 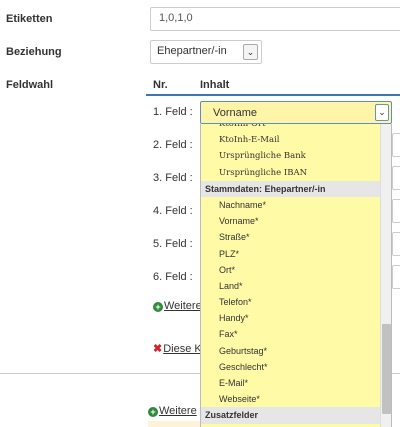 What do you see at coordinates (178, 411) in the screenshot?
I see `add-more-link-label: Weitere` at bounding box center [178, 411].